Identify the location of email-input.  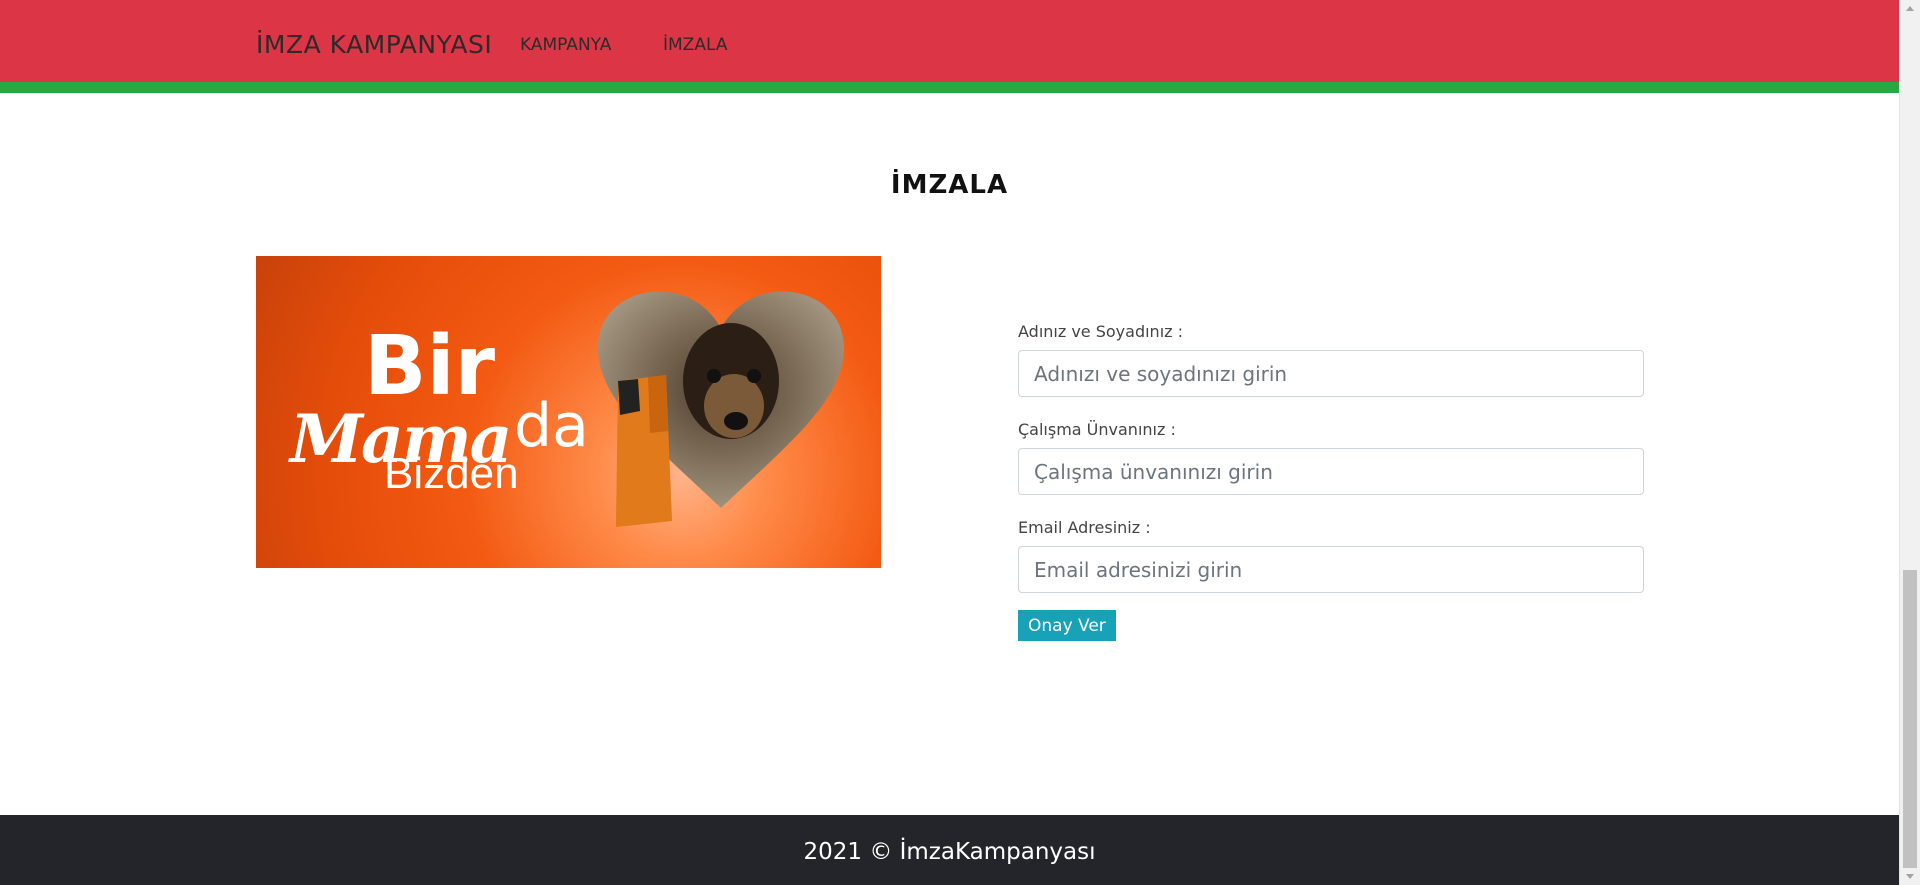
(1331, 569).